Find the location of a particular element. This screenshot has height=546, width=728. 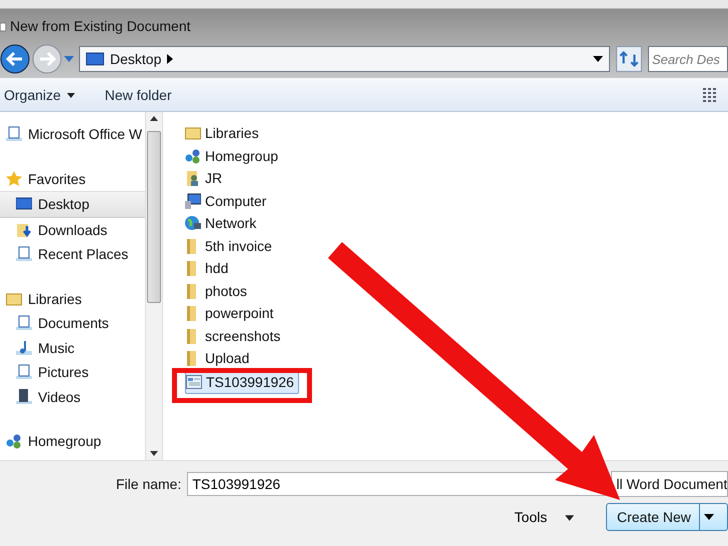

file-name-field: TS103991926 is located at coordinates (397, 484).